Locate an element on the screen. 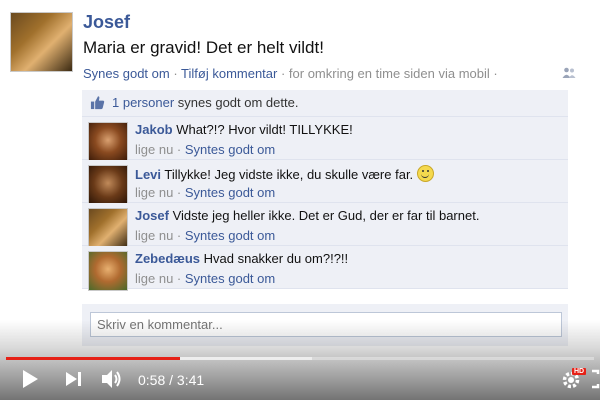  commenter-name: Josef is located at coordinates (152, 215).